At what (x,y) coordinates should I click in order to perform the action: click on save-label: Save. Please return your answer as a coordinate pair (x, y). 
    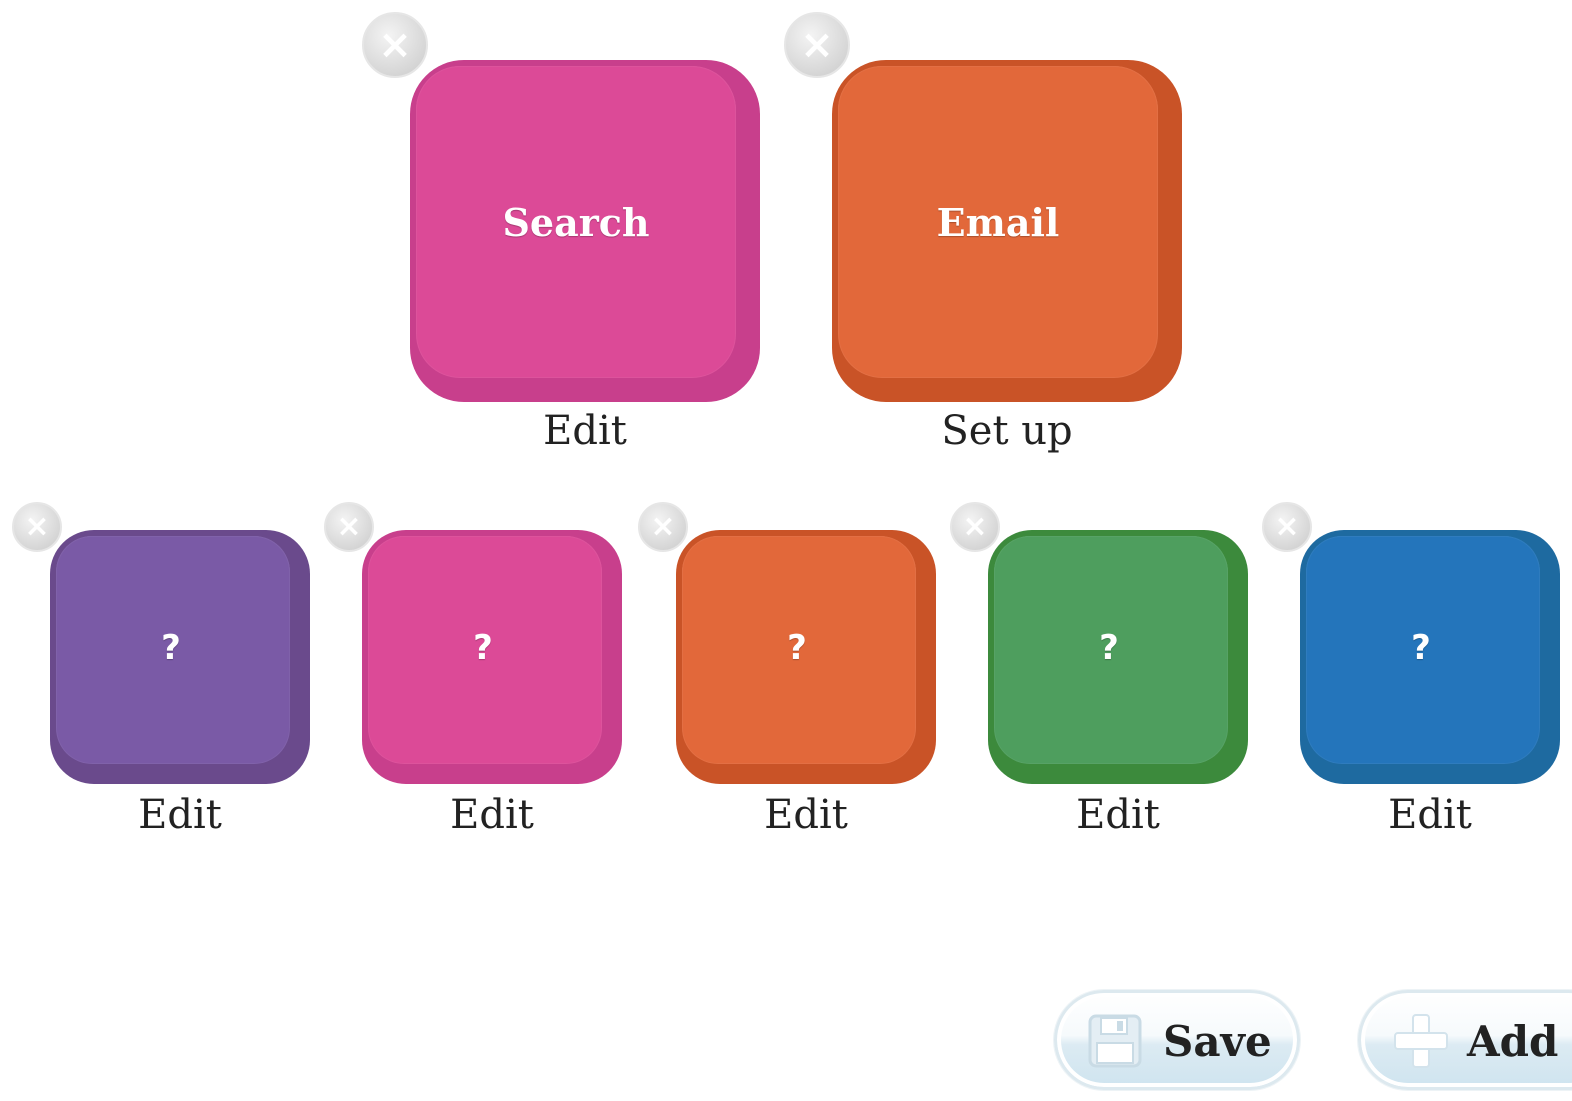
    Looking at the image, I should click on (1217, 1041).